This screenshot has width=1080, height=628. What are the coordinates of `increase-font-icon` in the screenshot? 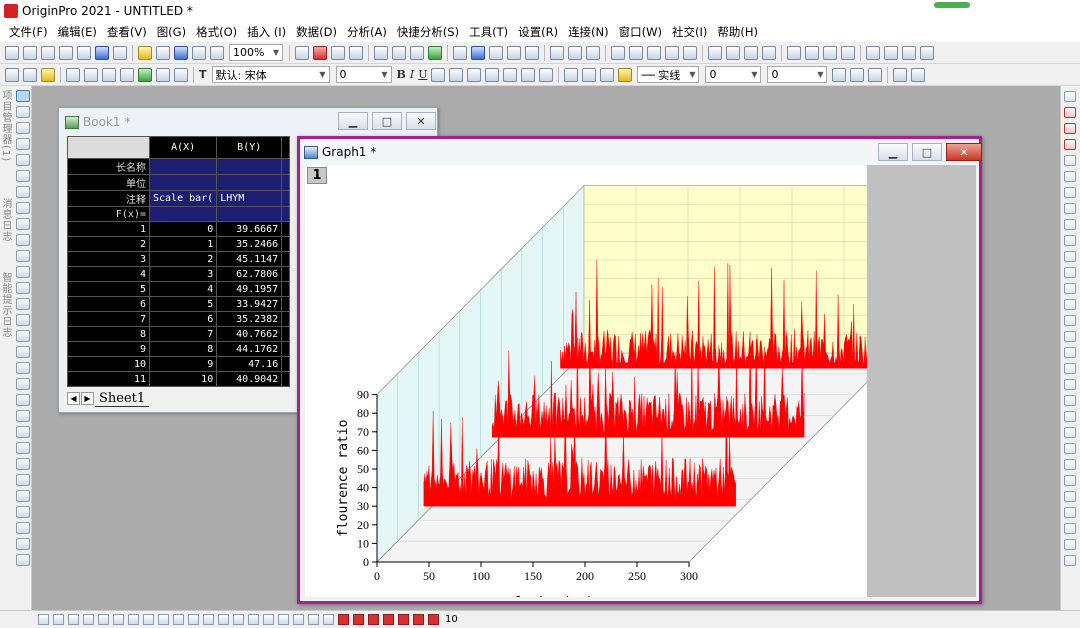 It's located at (492, 74).